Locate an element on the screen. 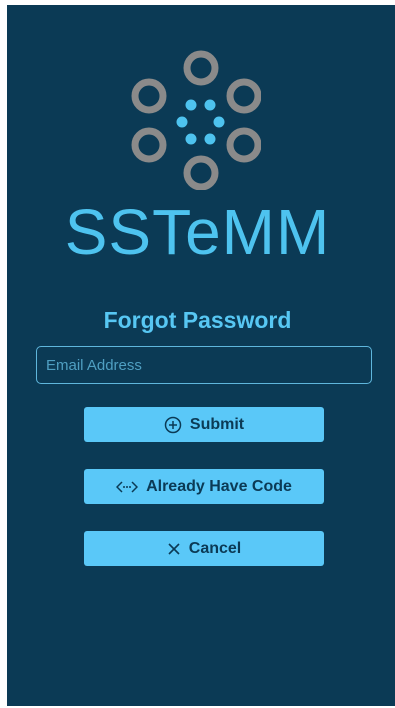 The height and width of the screenshot is (708, 395). cancel-button: Cancel is located at coordinates (204, 548).